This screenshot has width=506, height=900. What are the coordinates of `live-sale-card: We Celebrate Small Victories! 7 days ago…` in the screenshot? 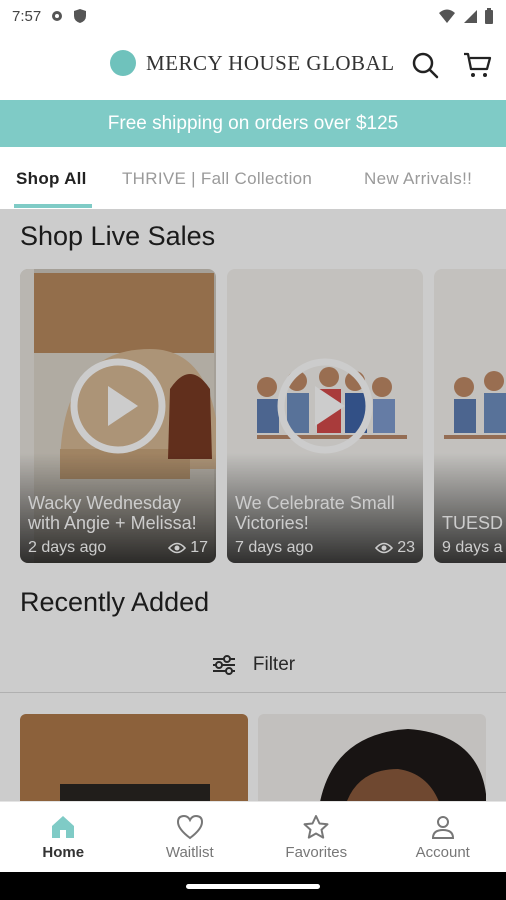 It's located at (325, 416).